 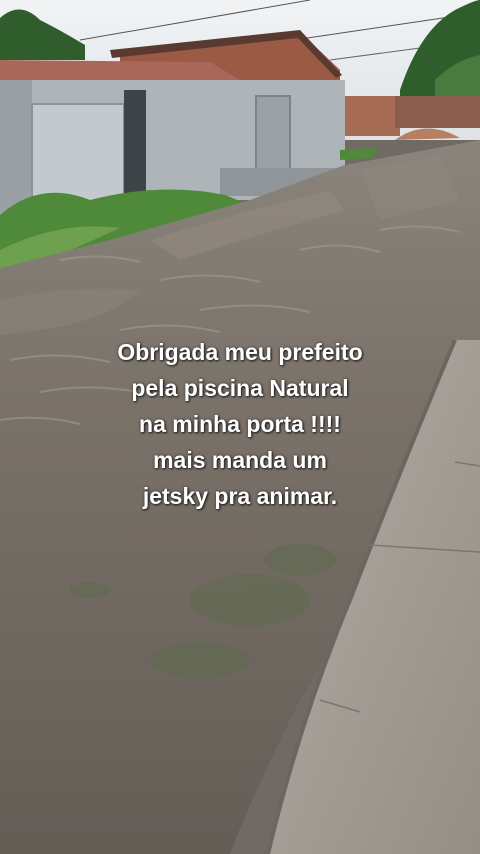 What do you see at coordinates (78, 156) in the screenshot?
I see `garage-door` at bounding box center [78, 156].